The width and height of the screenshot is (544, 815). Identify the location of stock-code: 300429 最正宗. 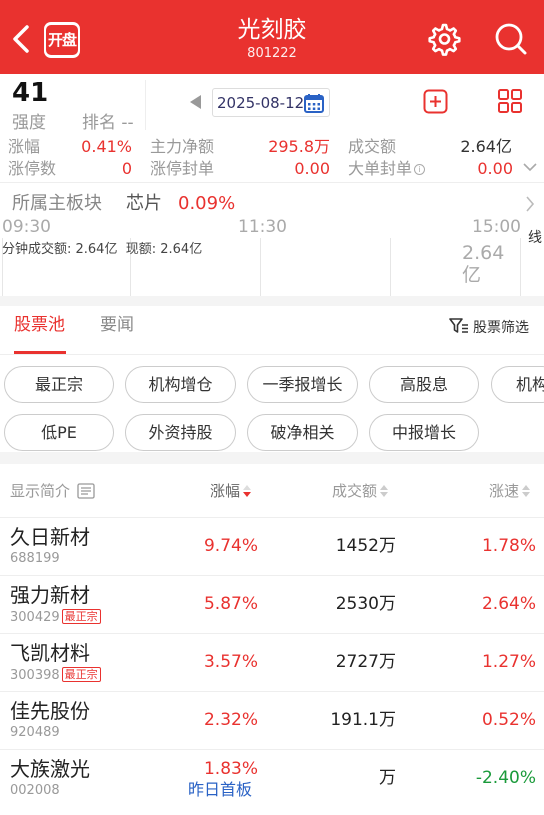
(55, 617).